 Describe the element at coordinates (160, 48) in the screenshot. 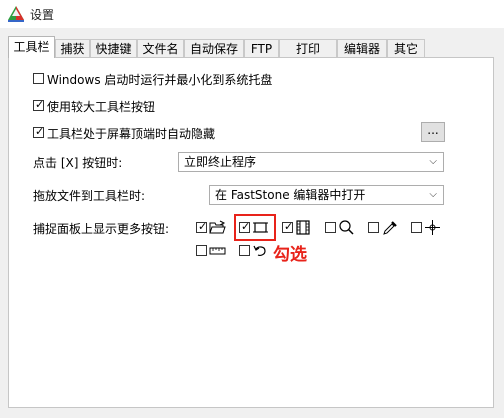

I see `tab-filename: 文件名` at that location.